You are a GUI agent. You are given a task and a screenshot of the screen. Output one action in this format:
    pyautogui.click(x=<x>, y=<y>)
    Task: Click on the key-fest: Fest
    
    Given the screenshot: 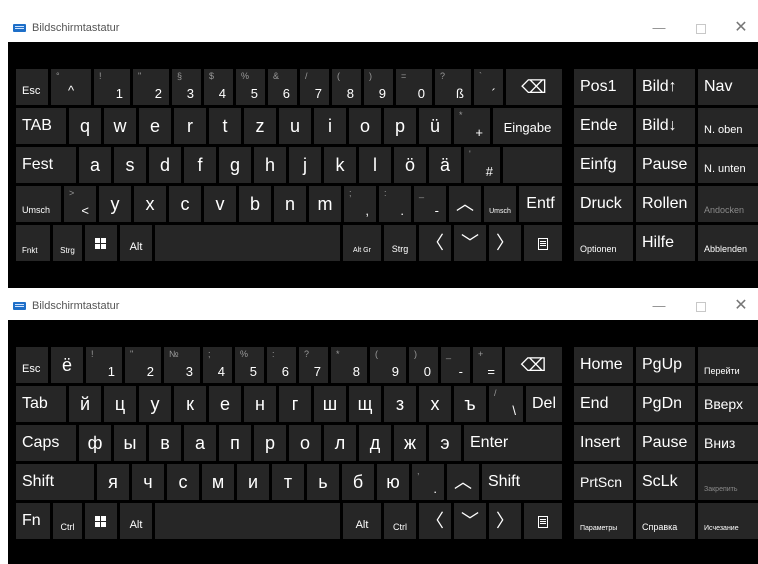 What is the action you would take?
    pyautogui.click(x=46, y=165)
    